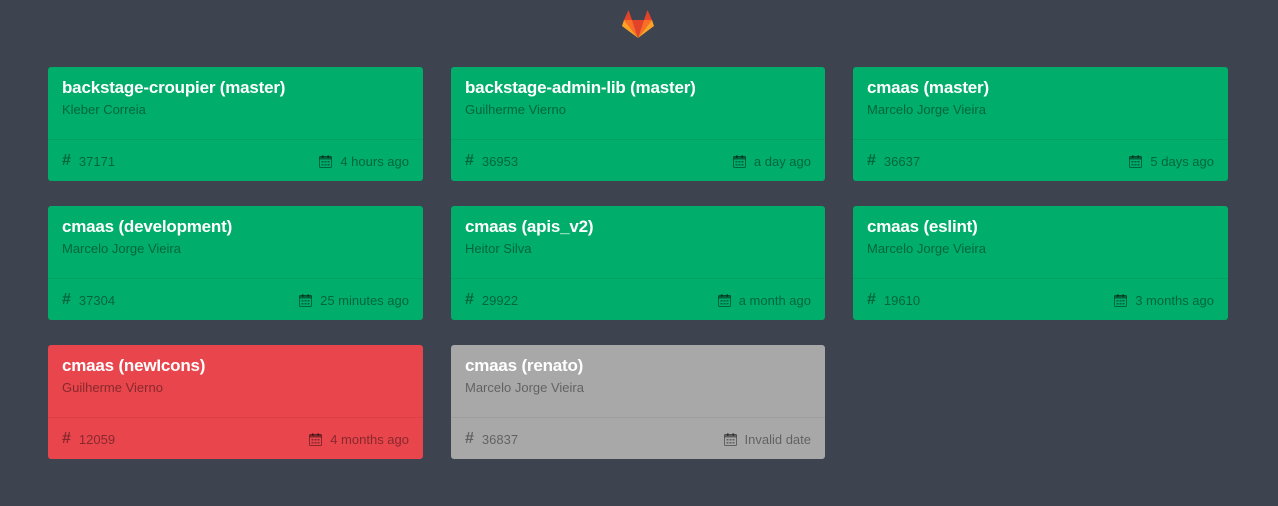 The image size is (1278, 506). I want to click on card-footer: # 36837 Invalid date, so click(638, 439).